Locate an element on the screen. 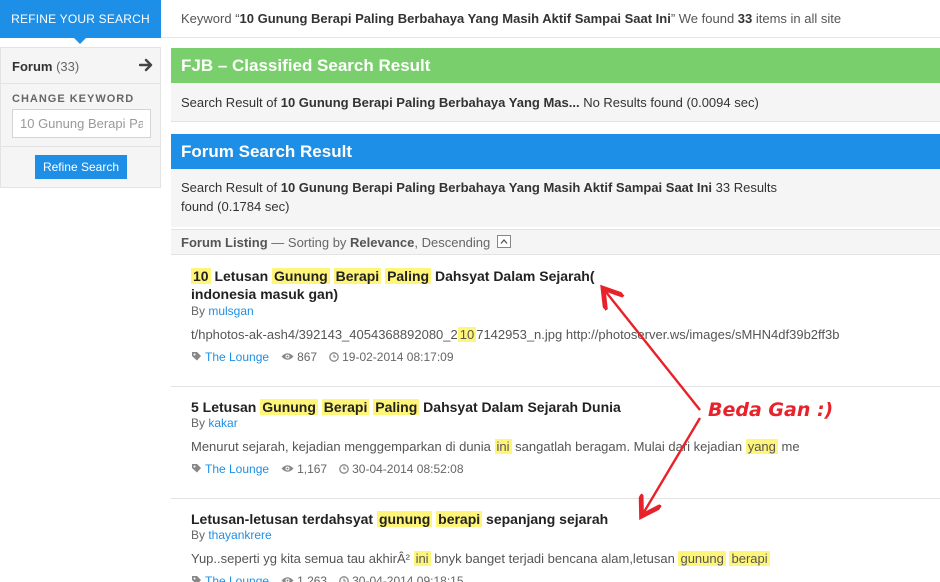  text-fragment: Letusan is located at coordinates (241, 276).